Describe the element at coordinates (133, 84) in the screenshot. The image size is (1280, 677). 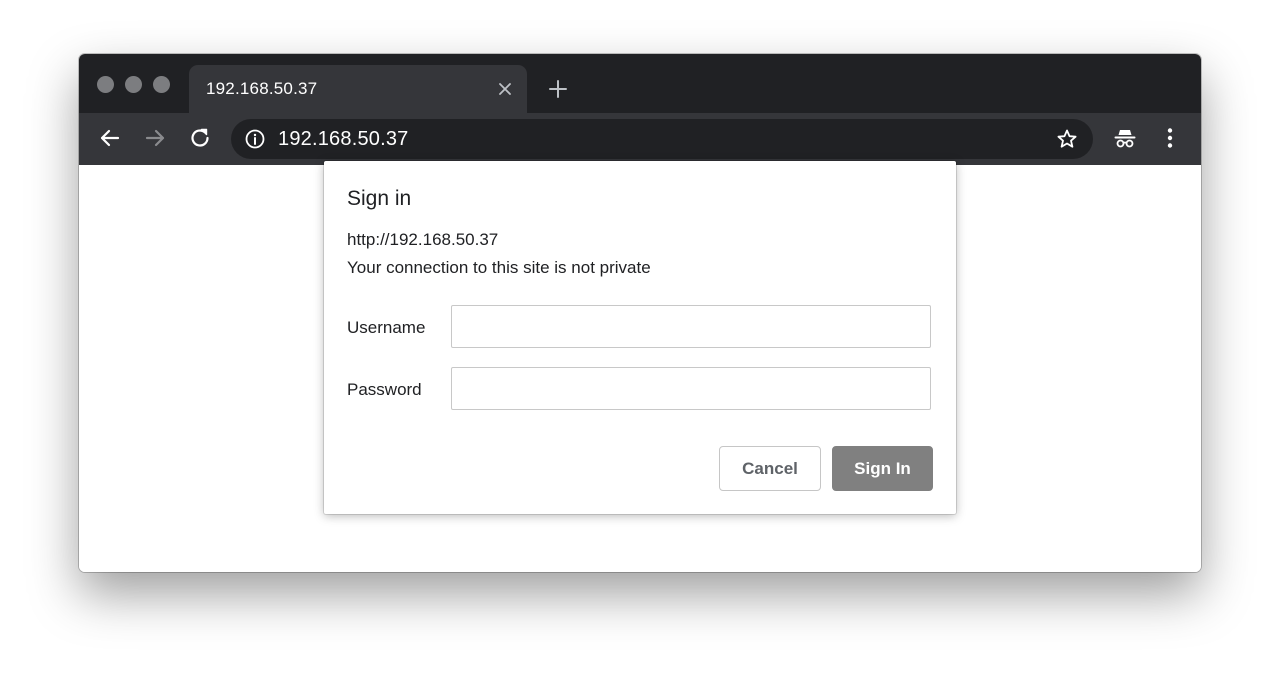
I see `minimize-window-button` at that location.